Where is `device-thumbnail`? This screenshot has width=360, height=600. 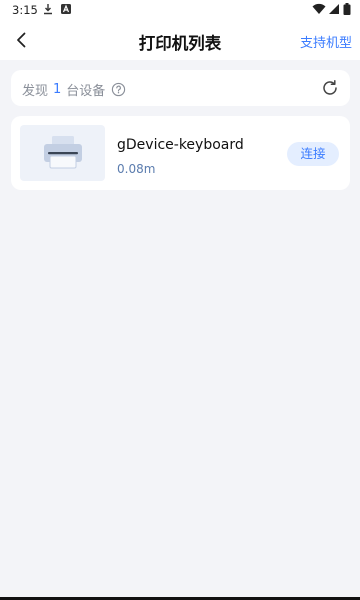
device-thumbnail is located at coordinates (62, 153).